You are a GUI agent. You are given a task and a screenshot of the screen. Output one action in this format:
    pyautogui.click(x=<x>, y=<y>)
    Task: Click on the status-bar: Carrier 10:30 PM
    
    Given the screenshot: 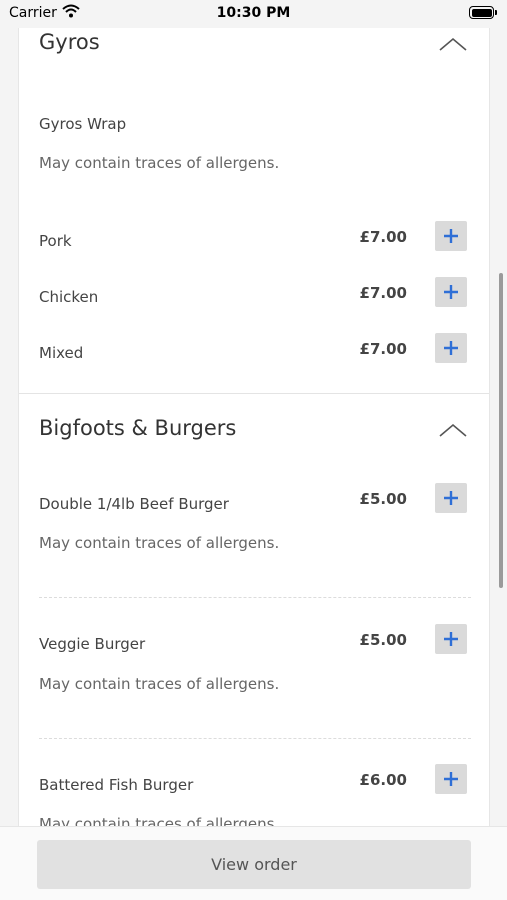 What is the action you would take?
    pyautogui.click(x=253, y=14)
    